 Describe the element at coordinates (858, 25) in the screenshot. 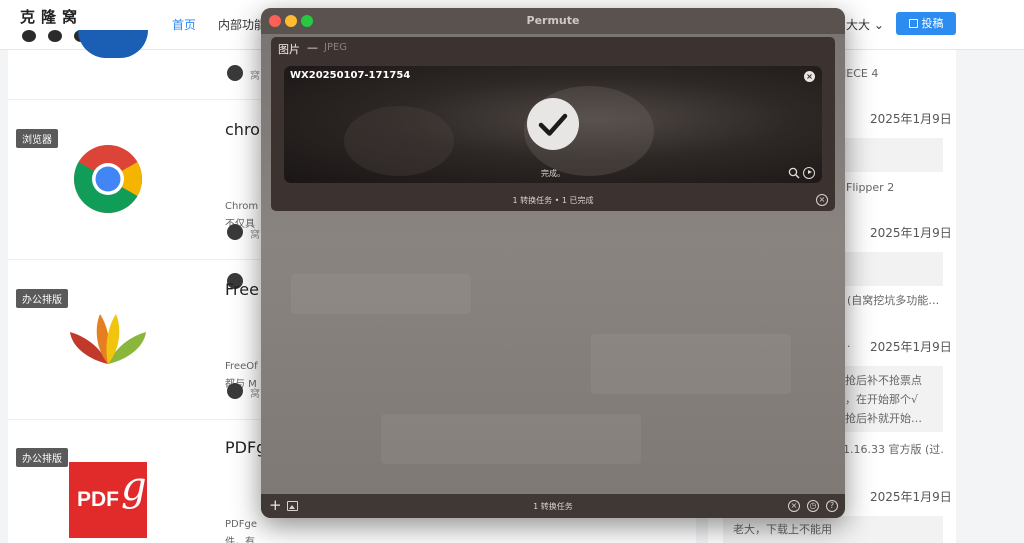

I see `user-name-label: 大大` at that location.